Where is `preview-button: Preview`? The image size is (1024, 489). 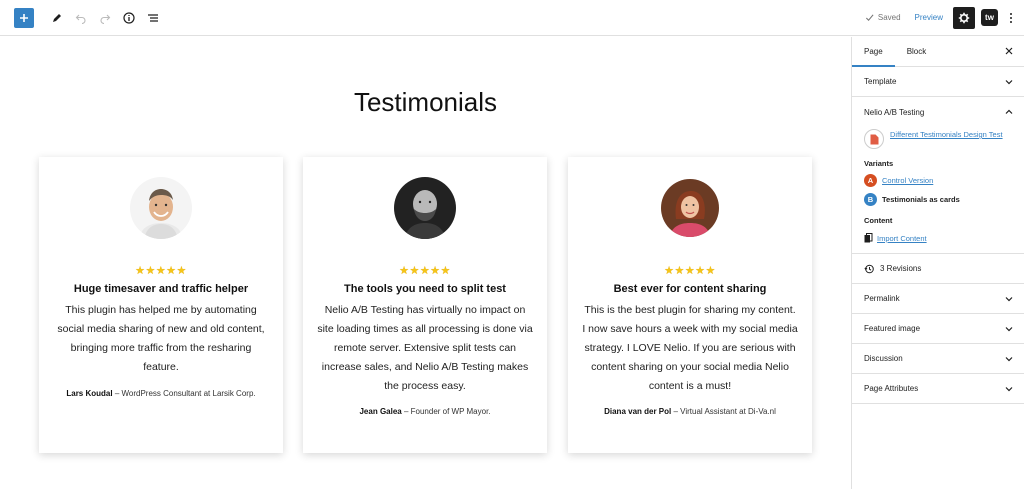
preview-button: Preview is located at coordinates (929, 17).